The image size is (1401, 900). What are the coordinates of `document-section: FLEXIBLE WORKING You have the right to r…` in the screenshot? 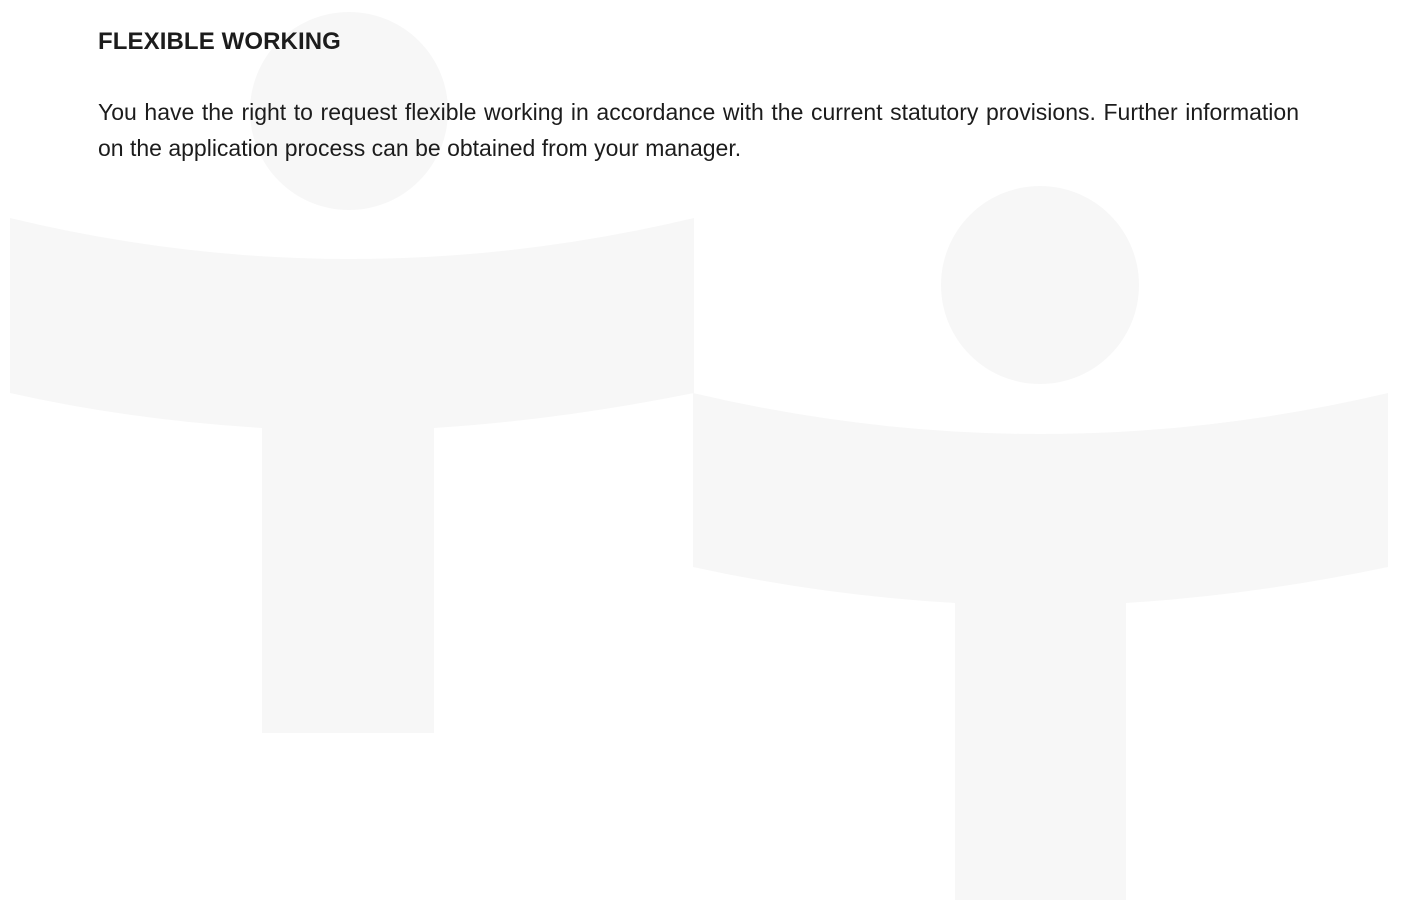 It's located at (698, 96).